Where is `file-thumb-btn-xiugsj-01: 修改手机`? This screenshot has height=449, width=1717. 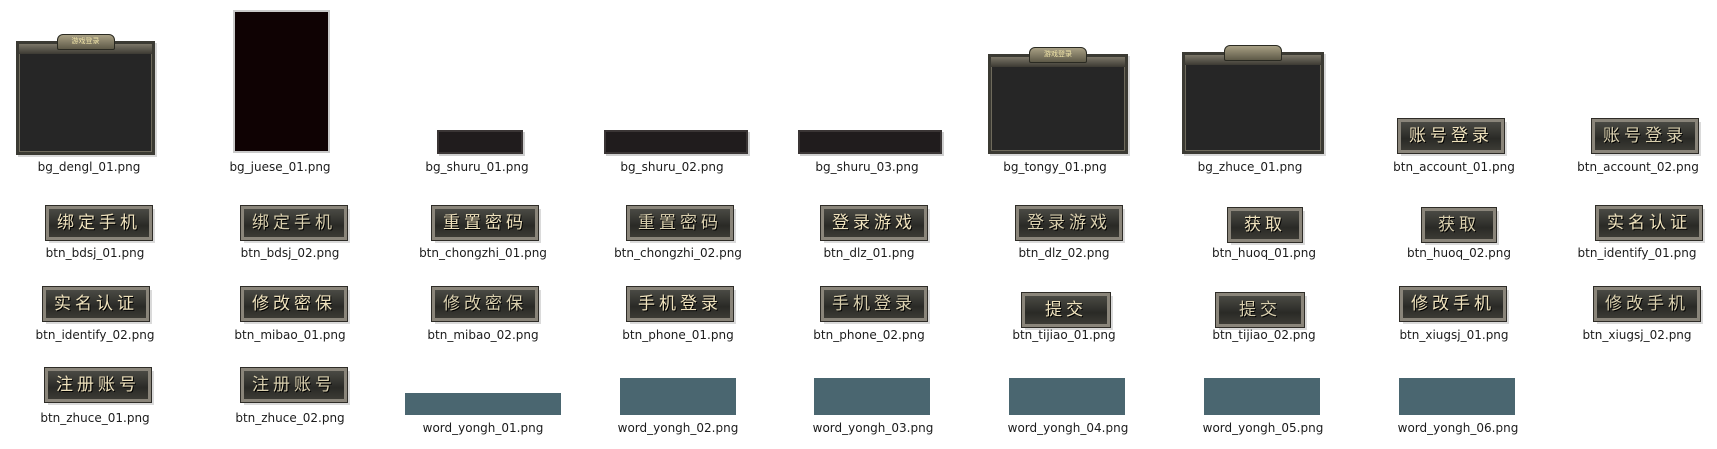
file-thumb-btn-xiugsj-01: 修改手机 is located at coordinates (1453, 304).